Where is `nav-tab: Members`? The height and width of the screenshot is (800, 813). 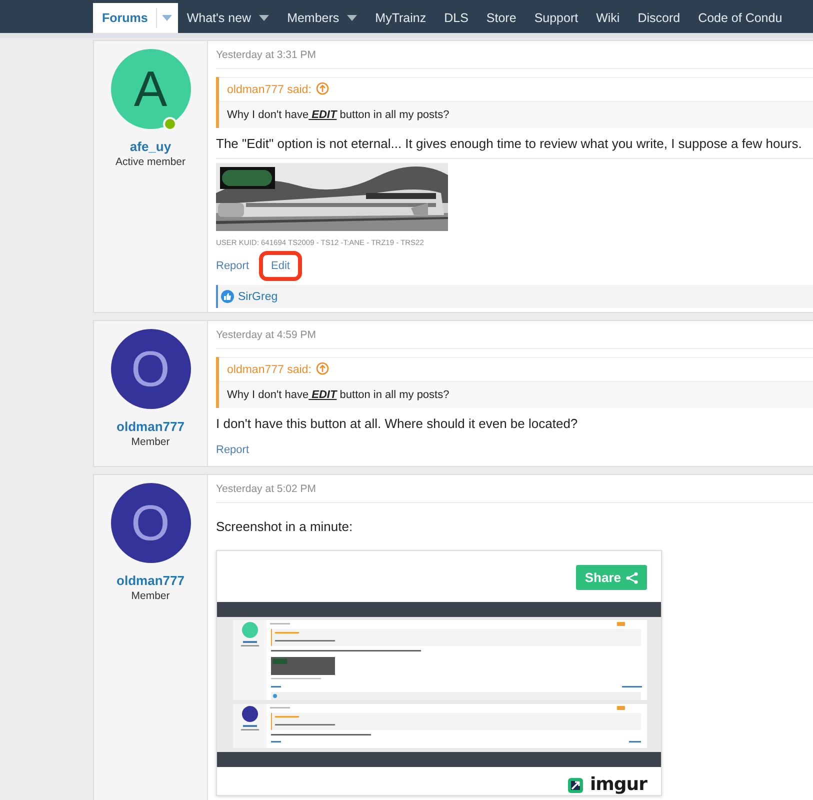
nav-tab: Members is located at coordinates (322, 18).